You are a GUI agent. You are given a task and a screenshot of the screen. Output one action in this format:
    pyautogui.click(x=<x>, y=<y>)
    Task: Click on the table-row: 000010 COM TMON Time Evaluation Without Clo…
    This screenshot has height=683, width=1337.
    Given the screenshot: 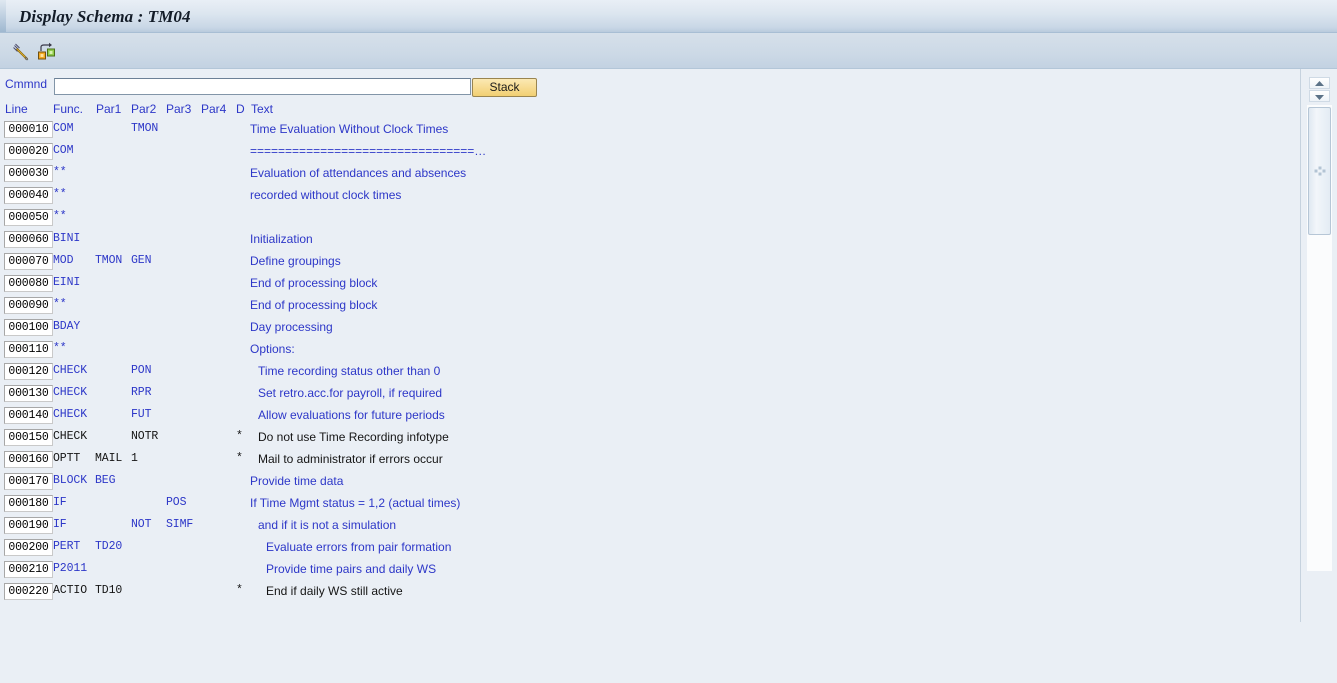 What is the action you would take?
    pyautogui.click(x=650, y=131)
    